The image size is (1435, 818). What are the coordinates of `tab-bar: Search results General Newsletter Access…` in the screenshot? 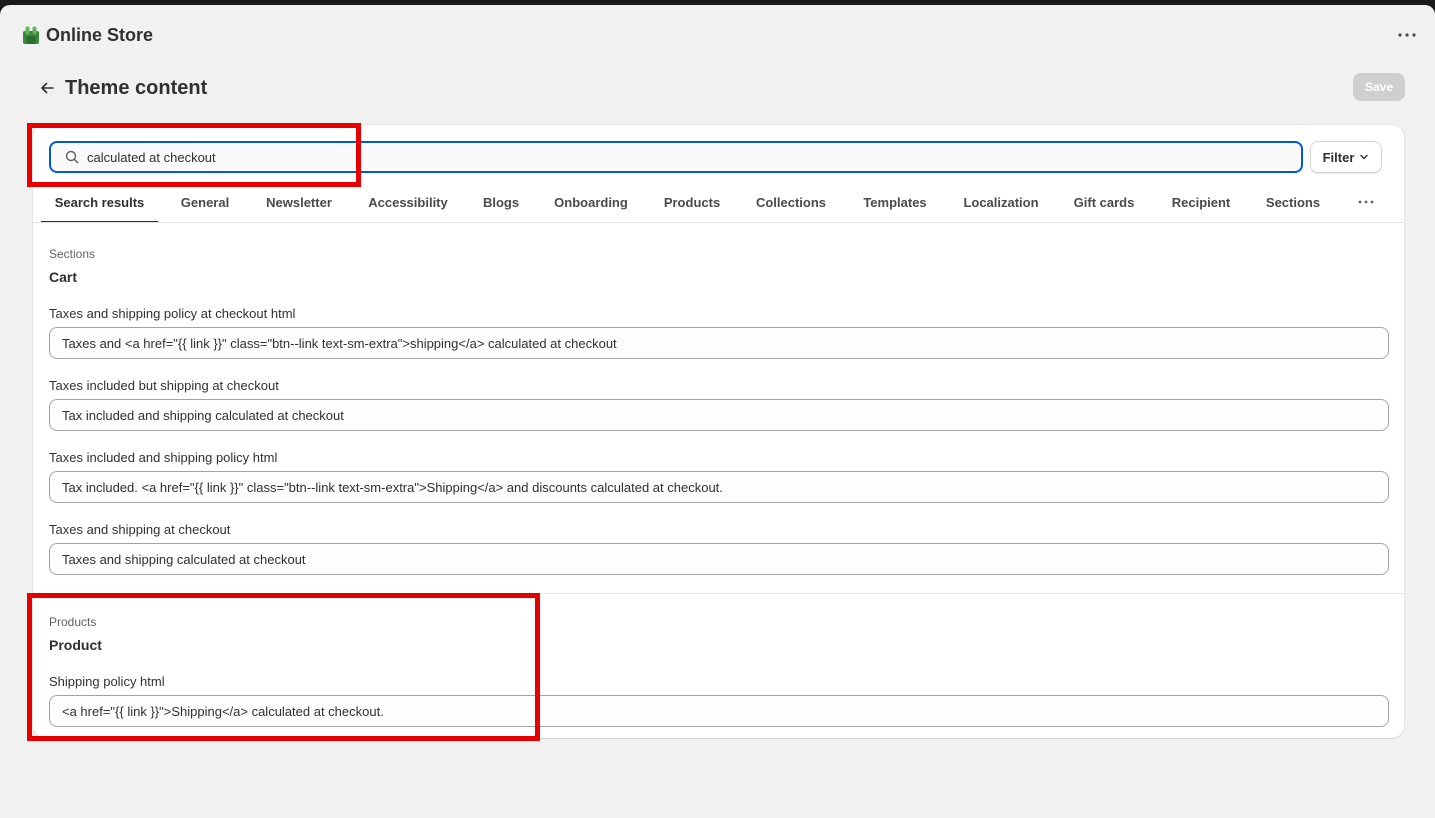 It's located at (718, 202).